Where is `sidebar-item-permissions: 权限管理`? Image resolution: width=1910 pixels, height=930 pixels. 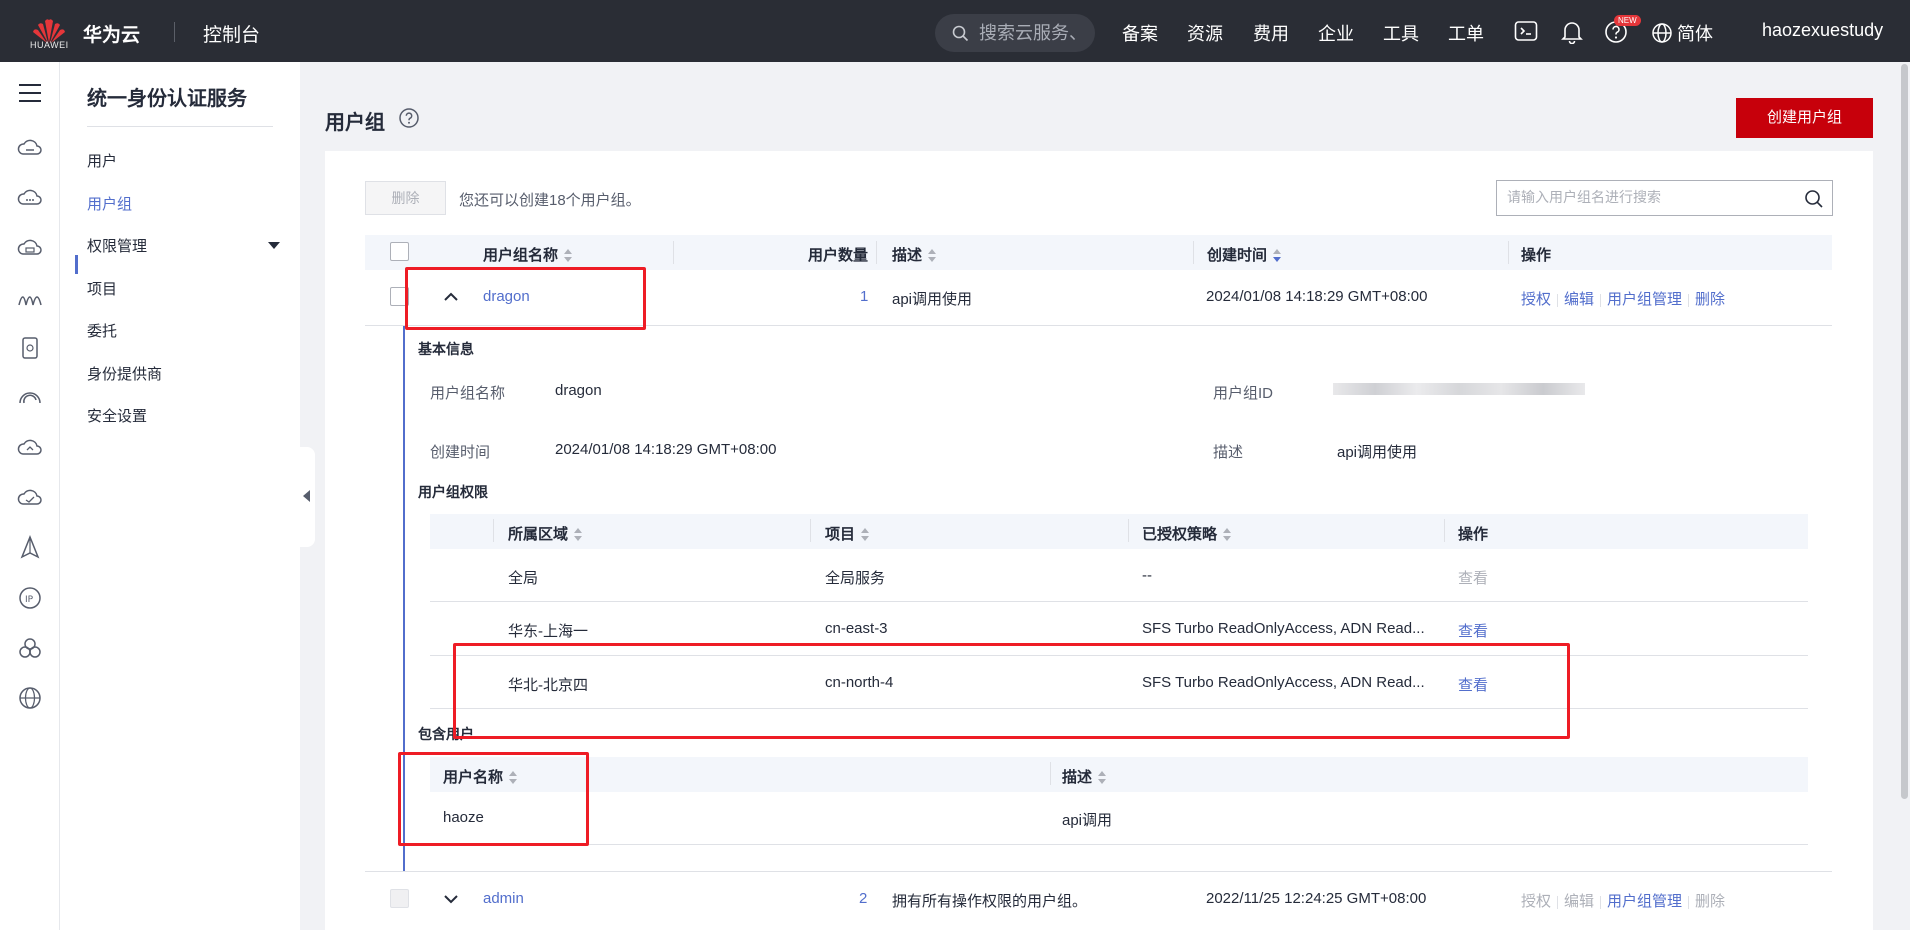 sidebar-item-permissions: 权限管理 is located at coordinates (117, 245).